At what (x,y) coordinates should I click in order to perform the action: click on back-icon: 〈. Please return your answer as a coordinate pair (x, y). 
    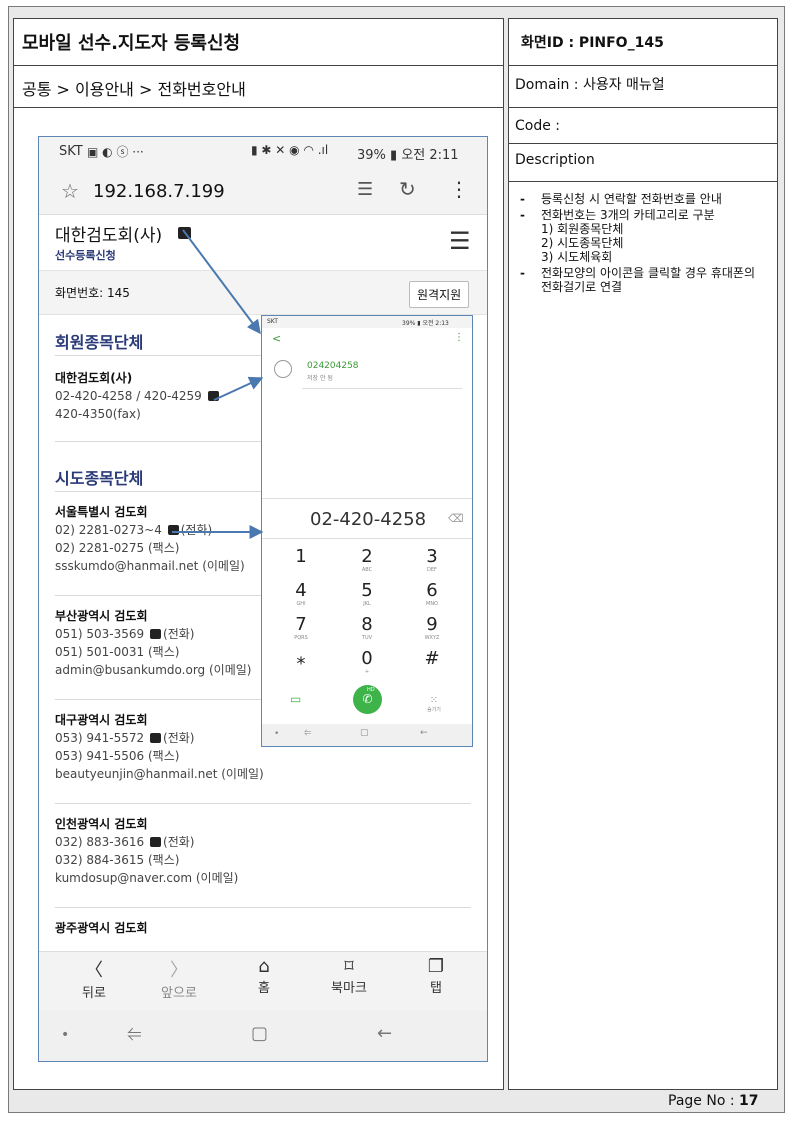
    Looking at the image, I should click on (94, 970).